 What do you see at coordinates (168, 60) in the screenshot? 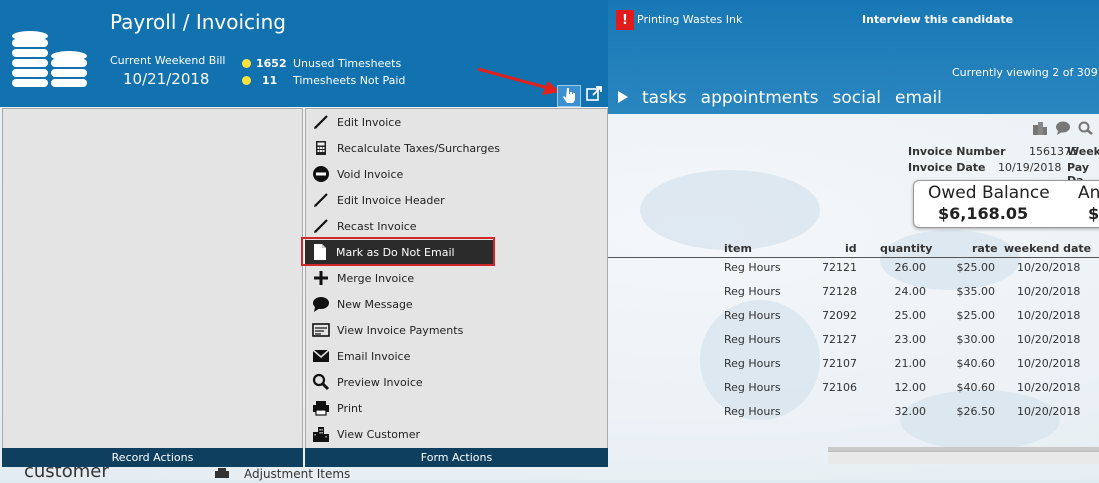
I see `weekend-bill-label: Current Weekend Bill` at bounding box center [168, 60].